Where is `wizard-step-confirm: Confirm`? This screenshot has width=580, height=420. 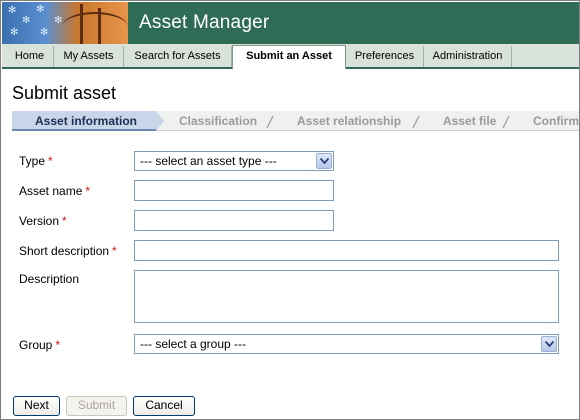 wizard-step-confirm: Confirm is located at coordinates (556, 121).